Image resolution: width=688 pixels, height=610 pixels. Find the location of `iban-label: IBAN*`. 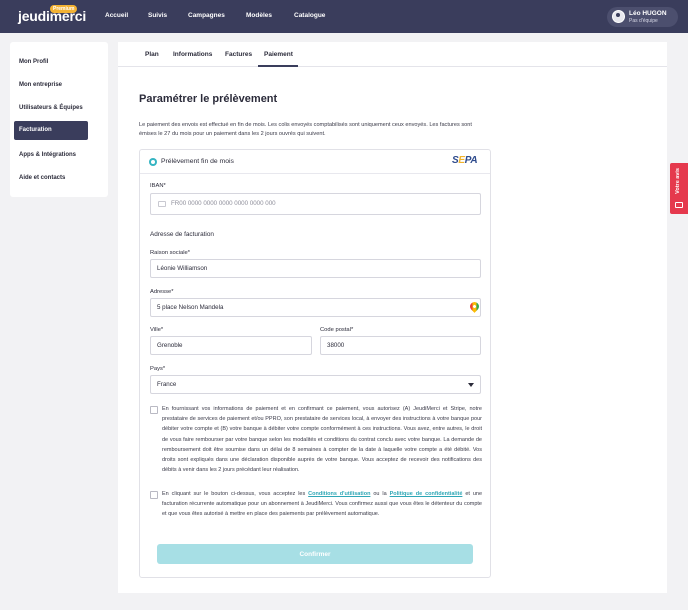

iban-label: IBAN* is located at coordinates (158, 186).